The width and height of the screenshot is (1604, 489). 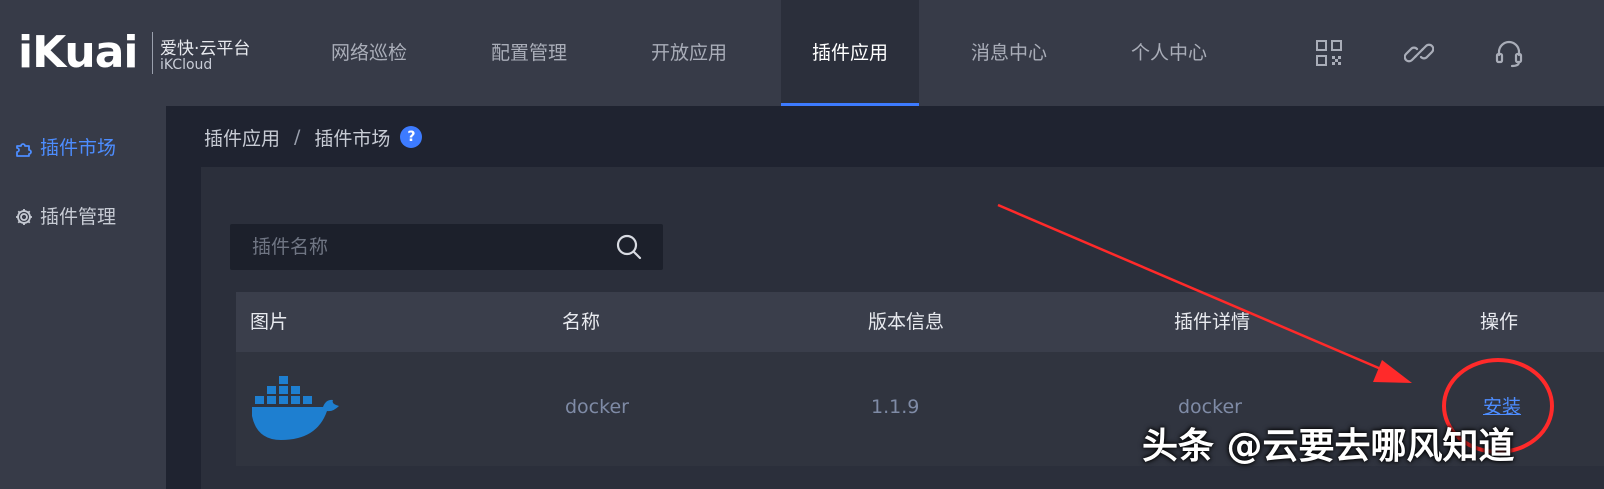 What do you see at coordinates (152, 53) in the screenshot?
I see `logo-divider` at bounding box center [152, 53].